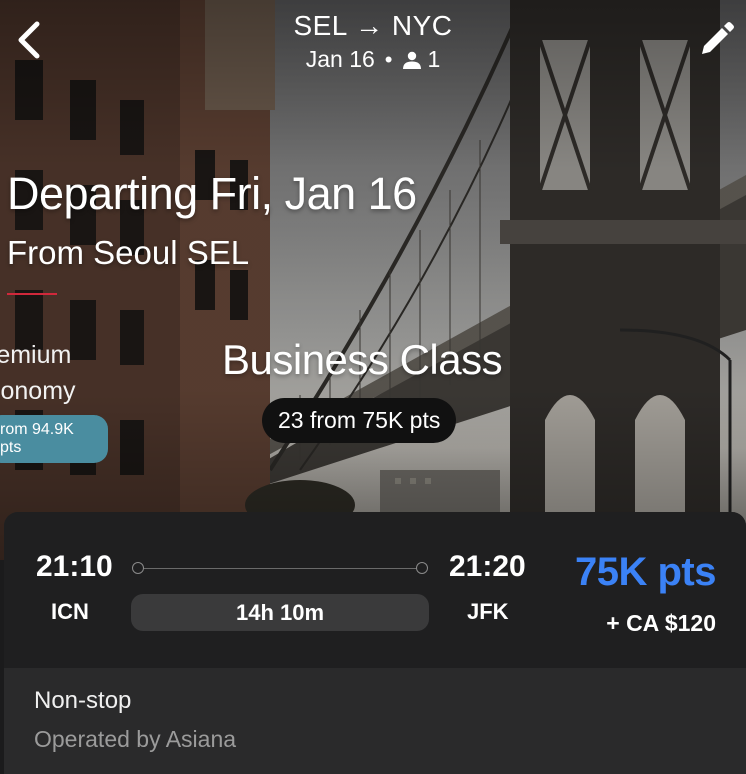 The width and height of the screenshot is (746, 774). What do you see at coordinates (320, 25) in the screenshot?
I see `route-origin: SEL` at bounding box center [320, 25].